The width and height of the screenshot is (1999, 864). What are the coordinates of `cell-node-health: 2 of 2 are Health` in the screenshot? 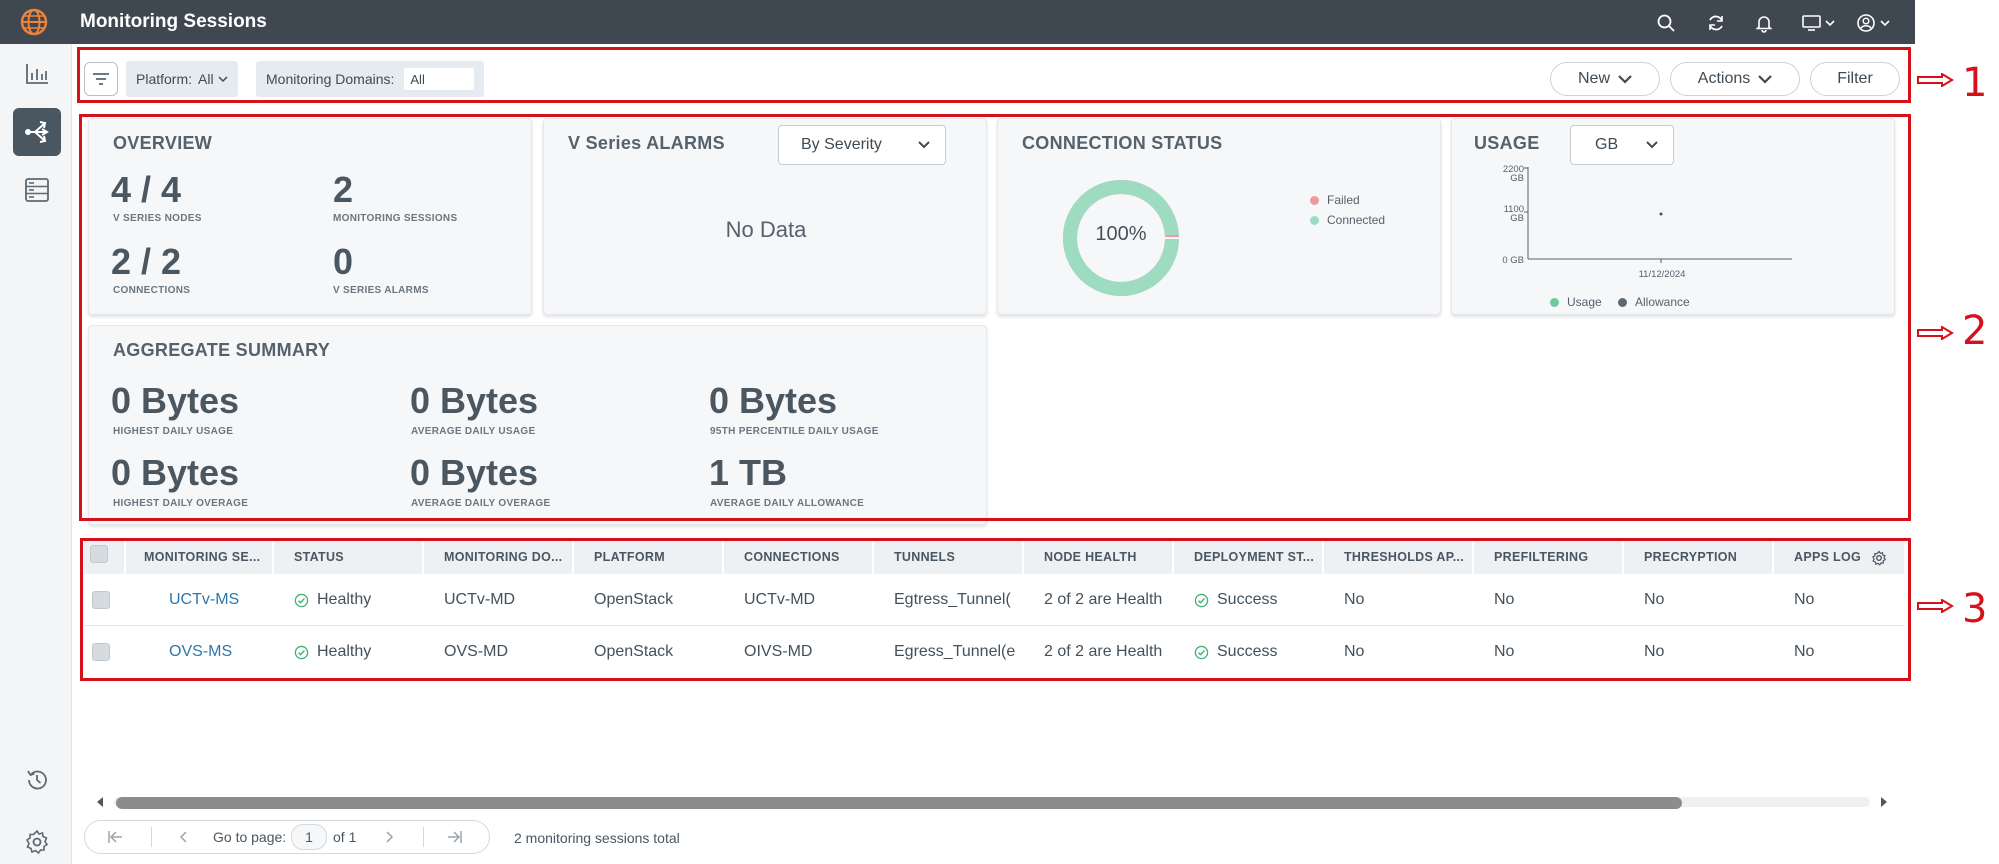 It's located at (1106, 600).